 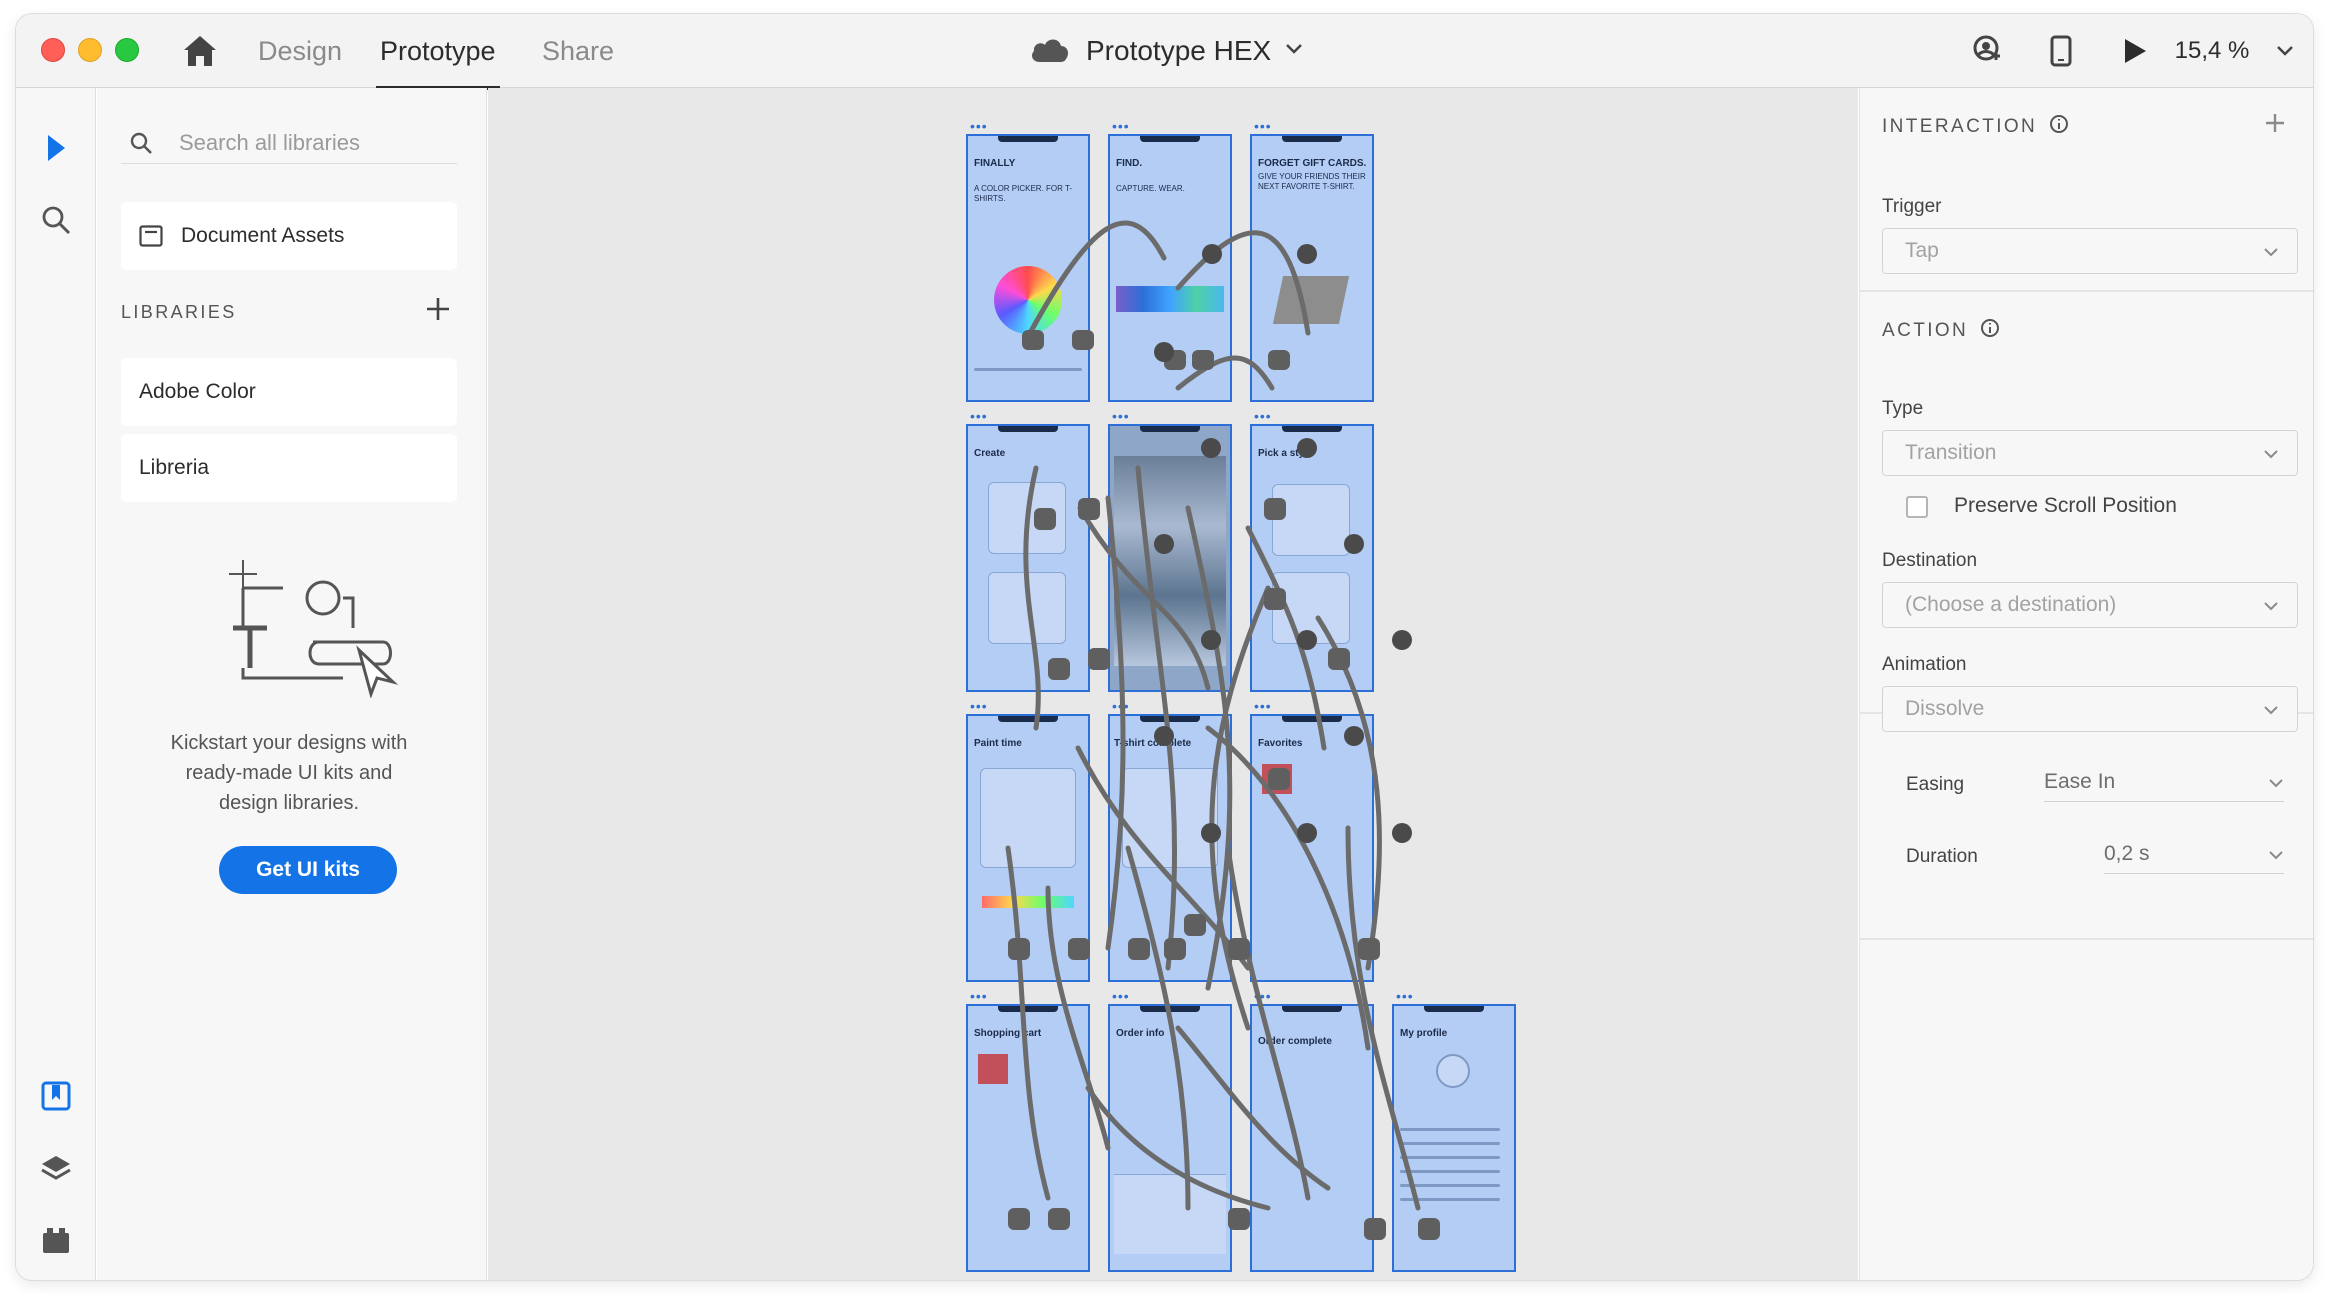 What do you see at coordinates (1170, 1214) in the screenshot?
I see `keyboard-graphic` at bounding box center [1170, 1214].